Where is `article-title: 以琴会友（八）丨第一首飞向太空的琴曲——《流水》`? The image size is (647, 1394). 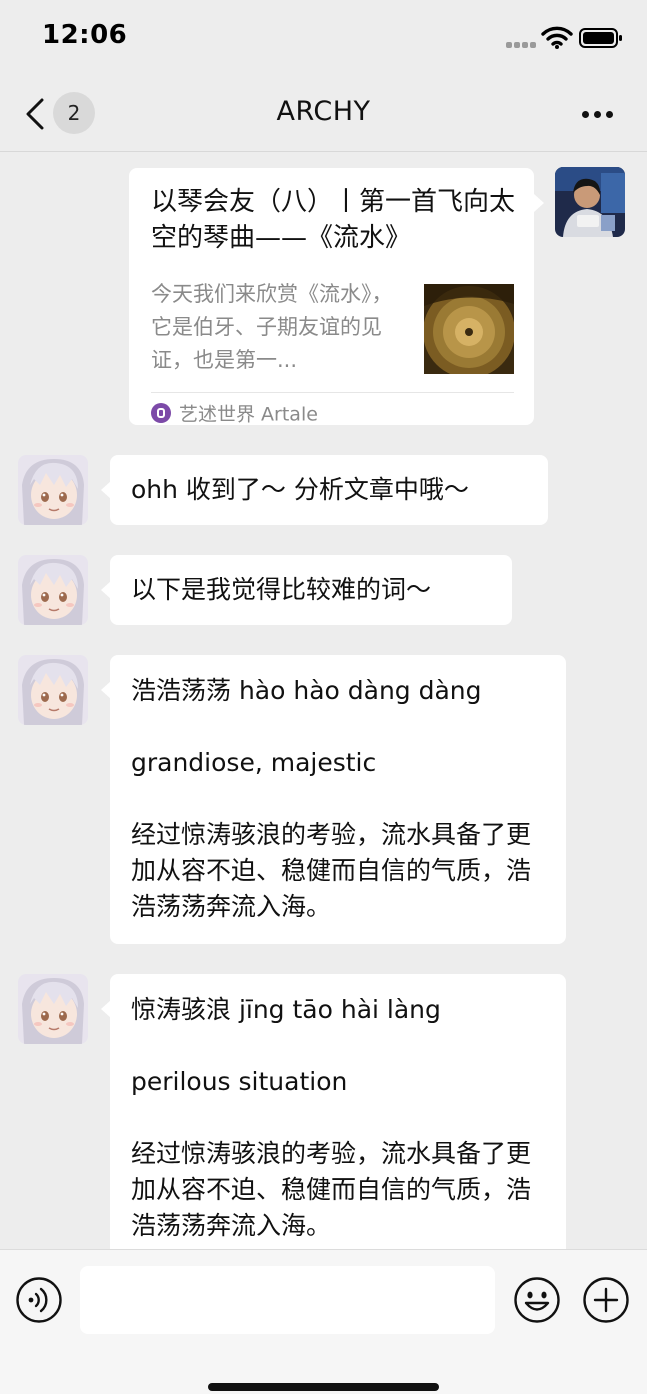 article-title: 以琴会友（八）丨第一首飞向太空的琴曲——《流水》 is located at coordinates (333, 220).